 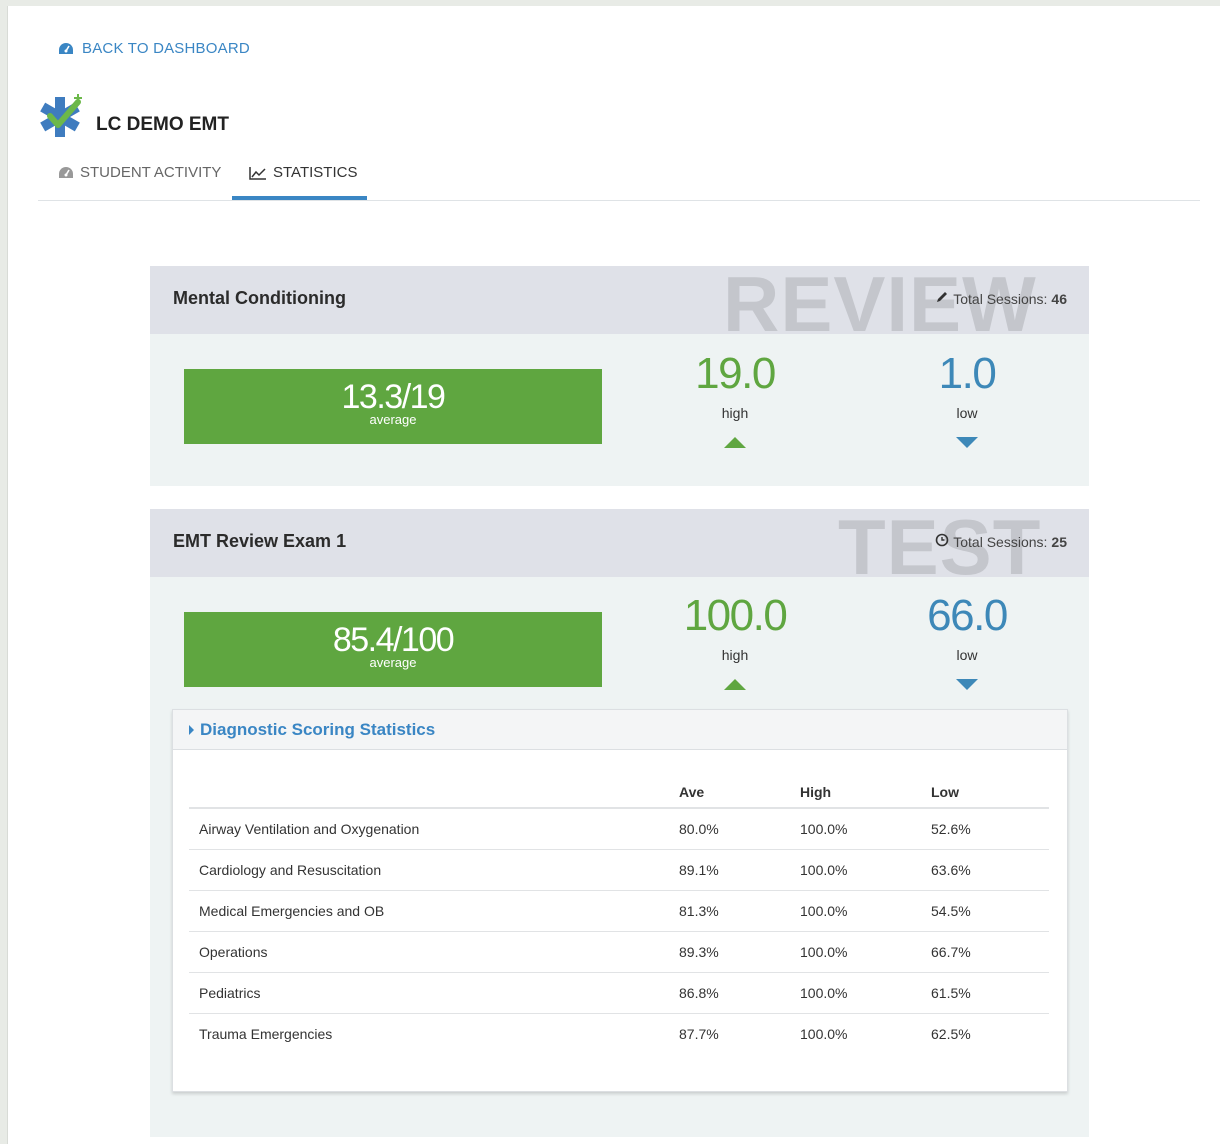 I want to click on diagnostic-scoring-toggle: Diagnostic Scoring Statistics, so click(x=620, y=730).